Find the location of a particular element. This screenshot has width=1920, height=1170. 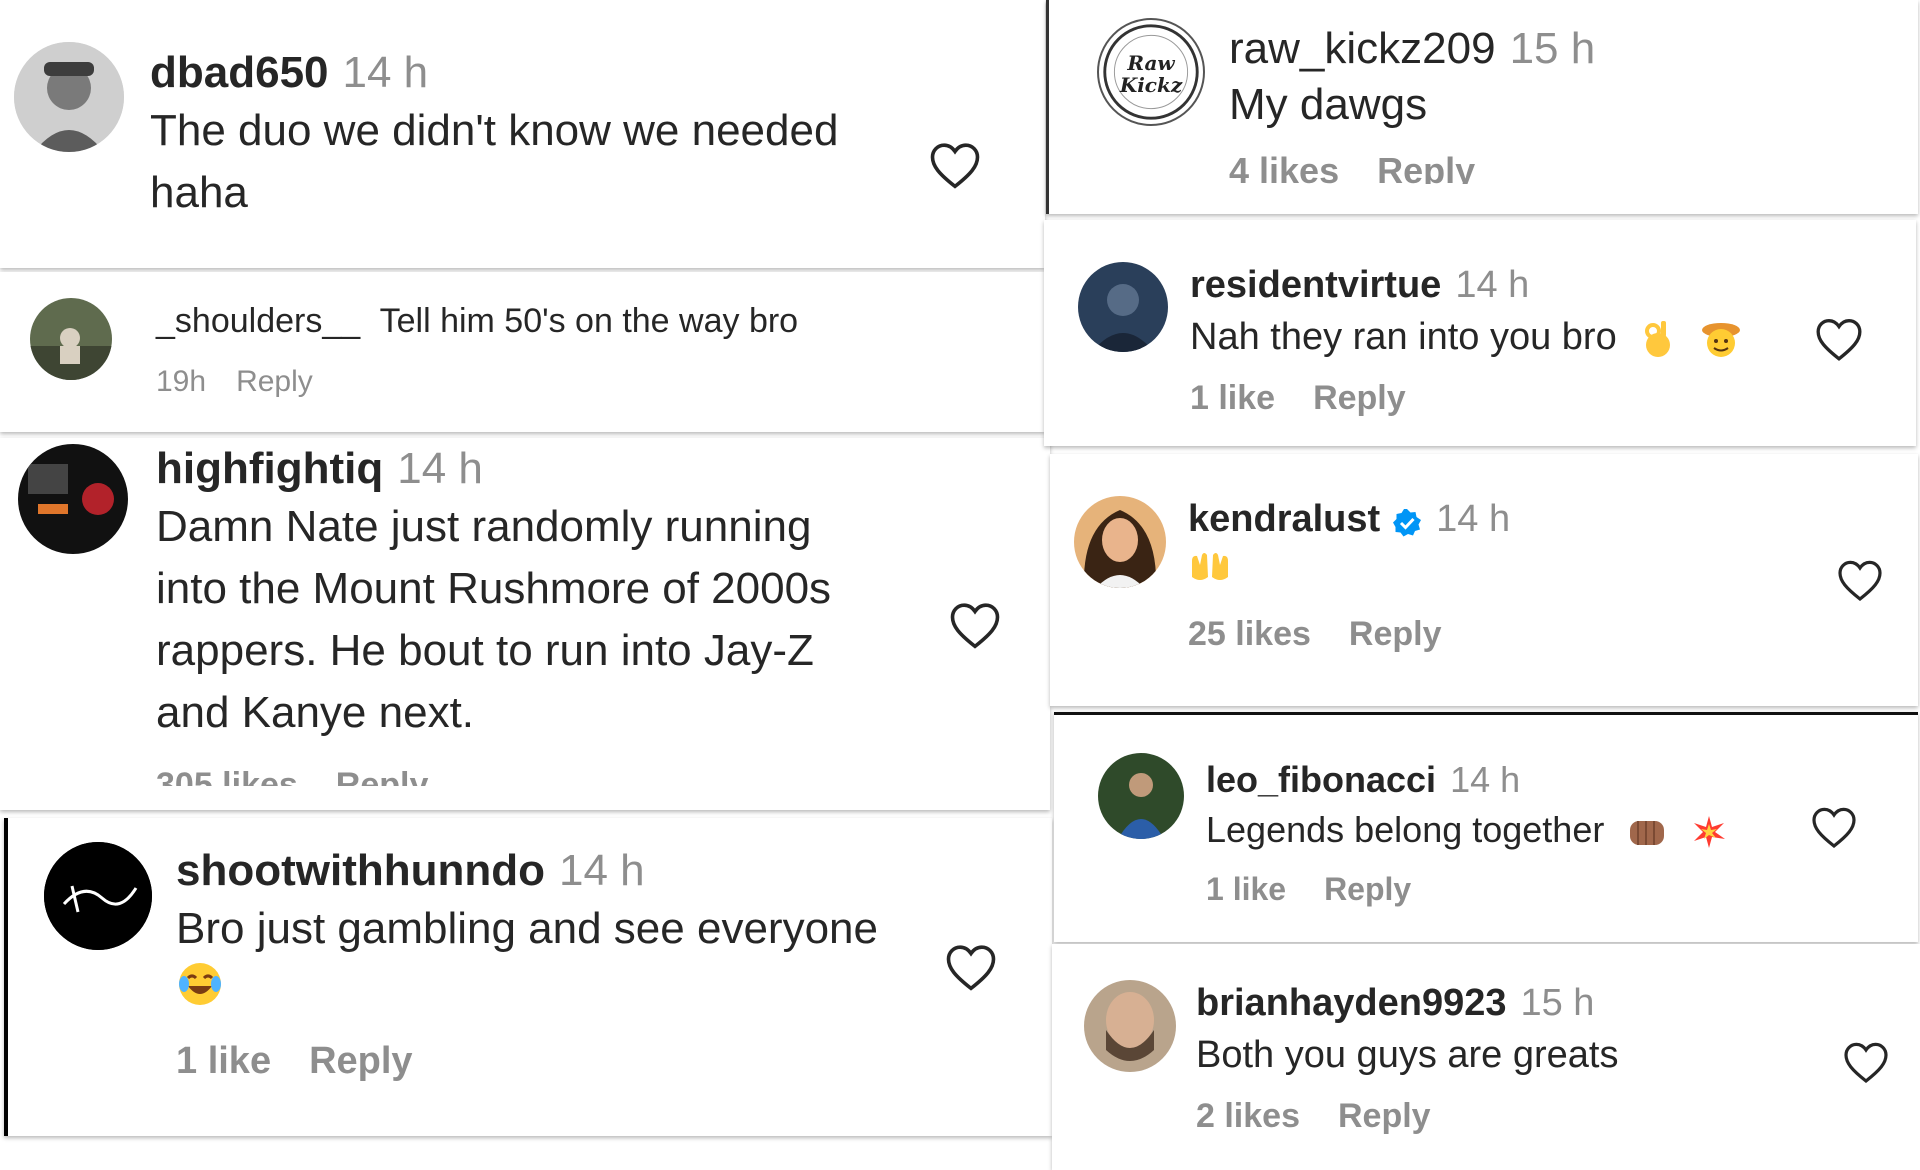

username: _shoulders__ is located at coordinates (258, 321).